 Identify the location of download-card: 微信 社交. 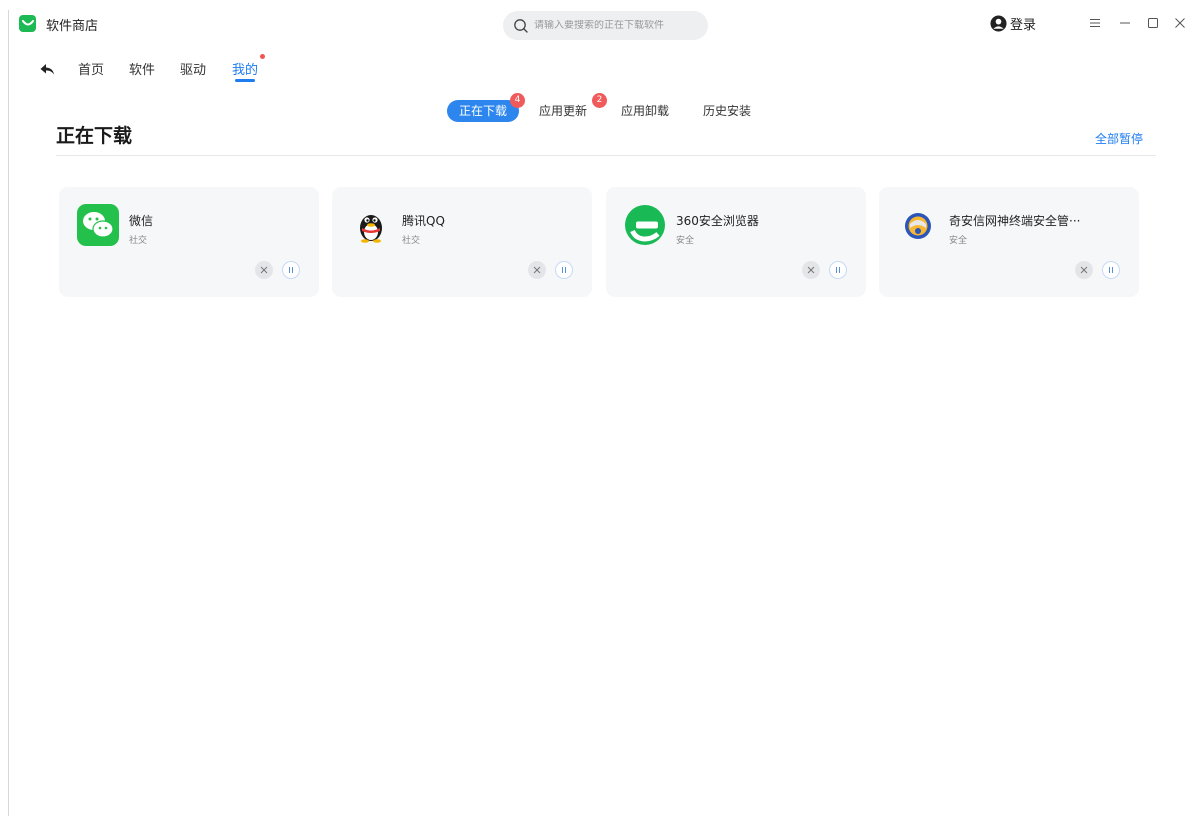
(189, 242).